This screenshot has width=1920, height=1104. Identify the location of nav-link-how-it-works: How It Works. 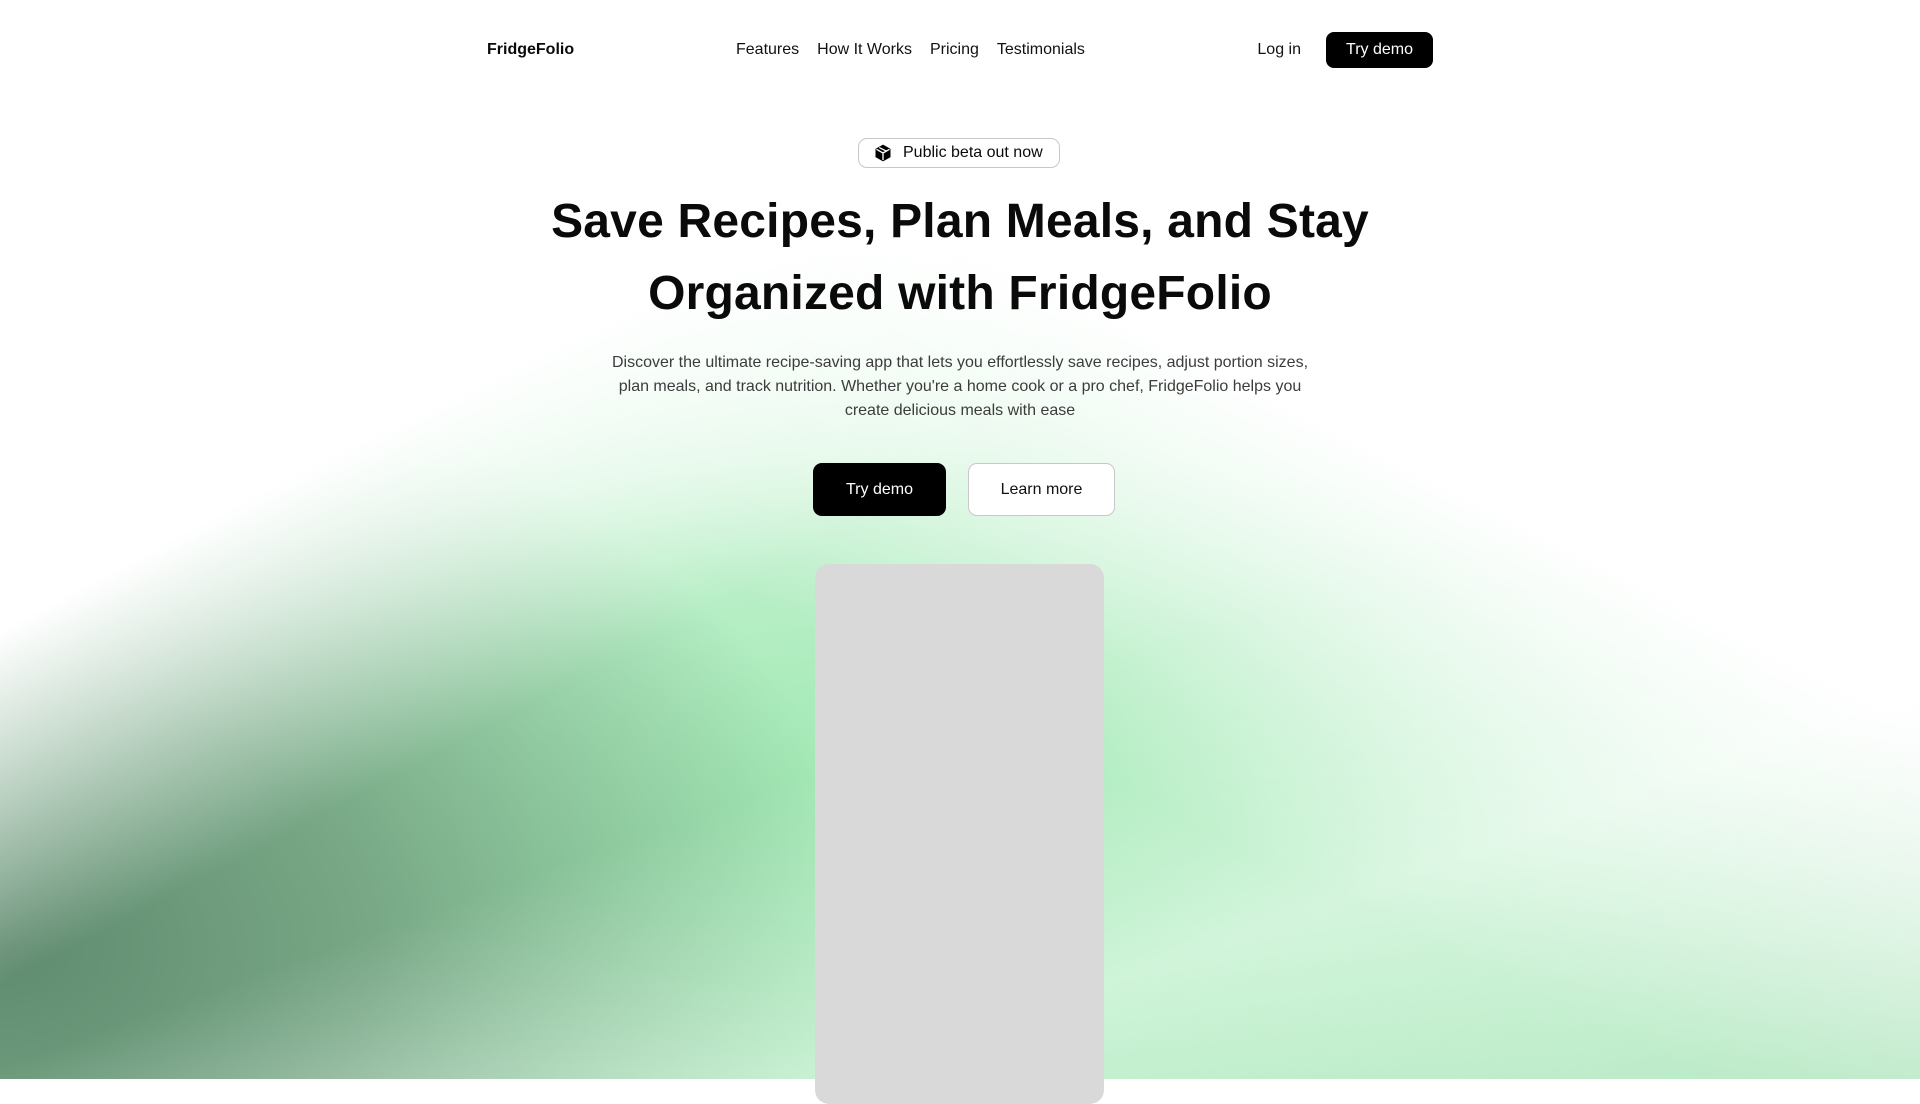
(864, 50).